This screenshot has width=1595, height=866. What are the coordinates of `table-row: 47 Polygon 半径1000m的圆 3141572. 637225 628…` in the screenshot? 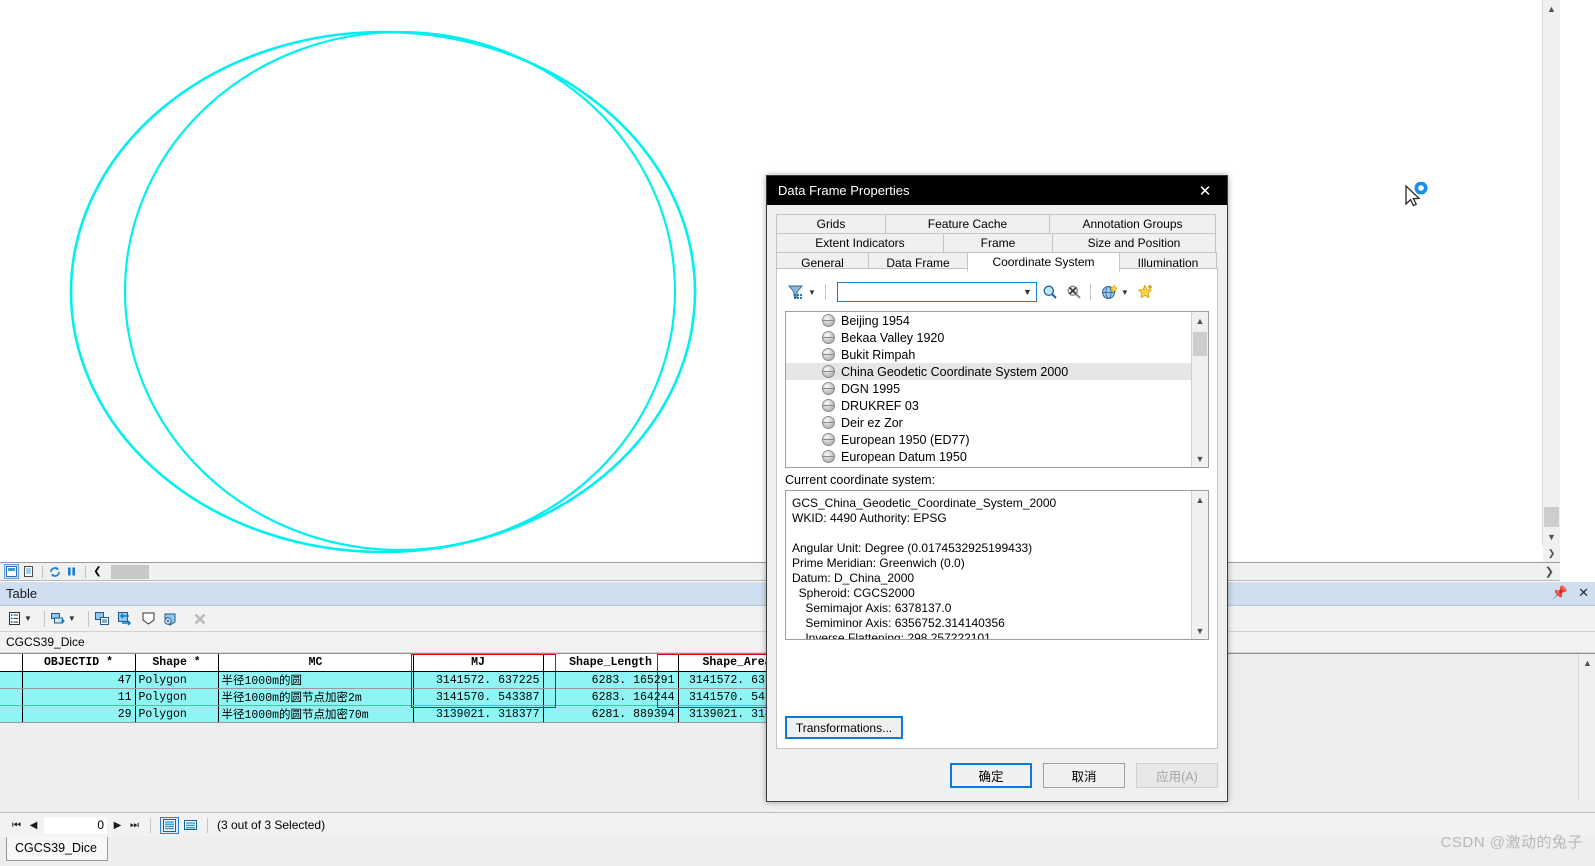 It's located at (398, 680).